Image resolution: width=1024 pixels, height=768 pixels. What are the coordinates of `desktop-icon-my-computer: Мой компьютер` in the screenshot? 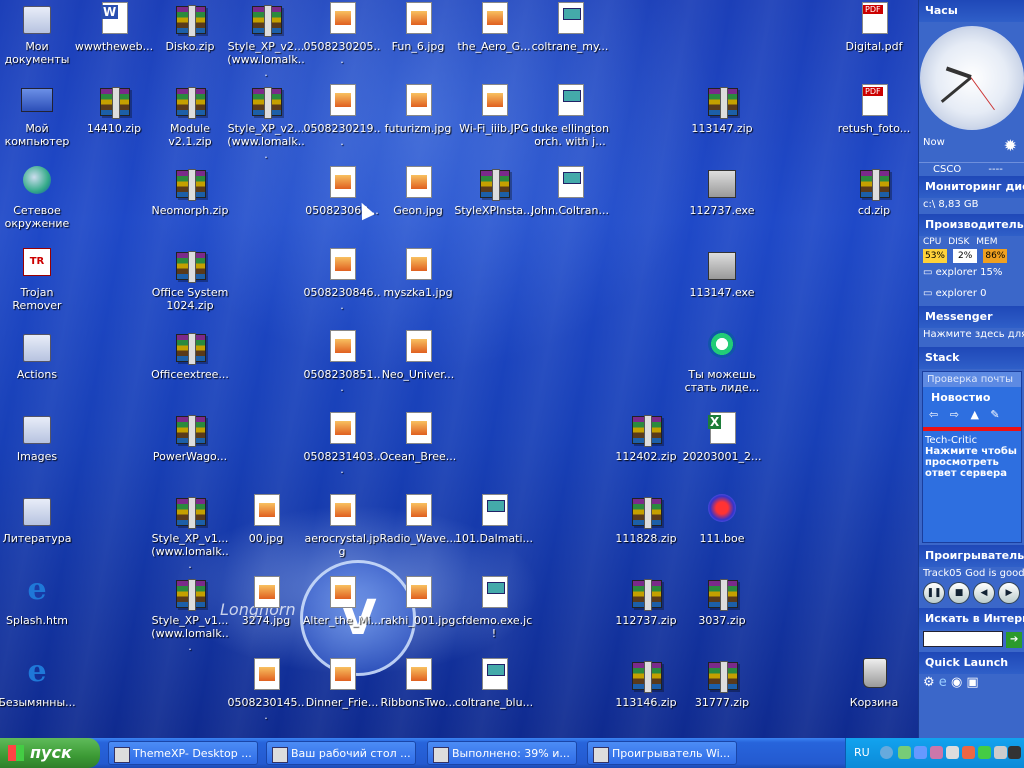 It's located at (38, 124).